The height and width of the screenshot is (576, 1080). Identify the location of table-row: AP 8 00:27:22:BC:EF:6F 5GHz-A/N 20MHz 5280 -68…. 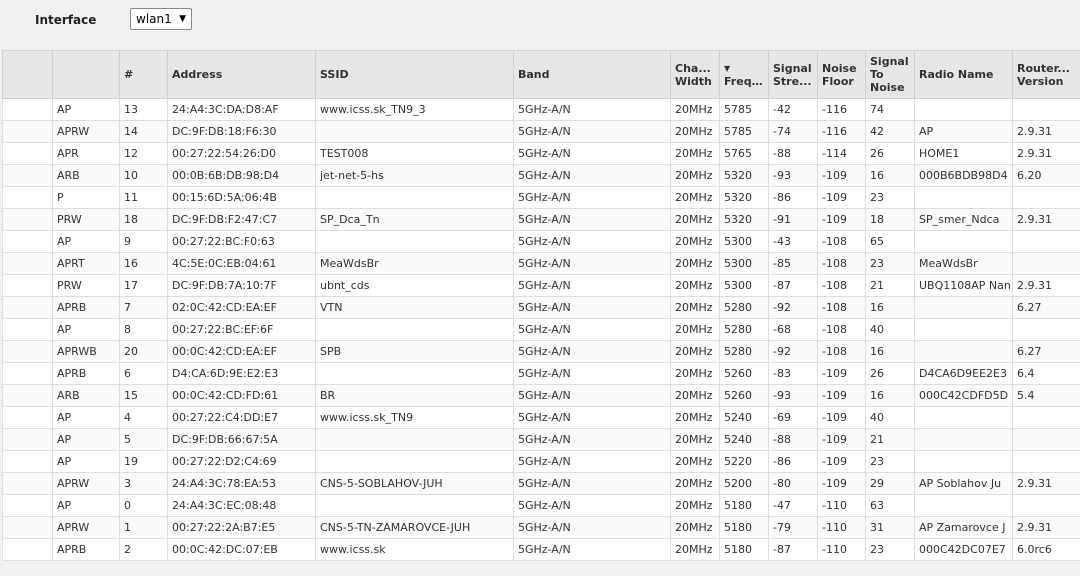
(541, 329).